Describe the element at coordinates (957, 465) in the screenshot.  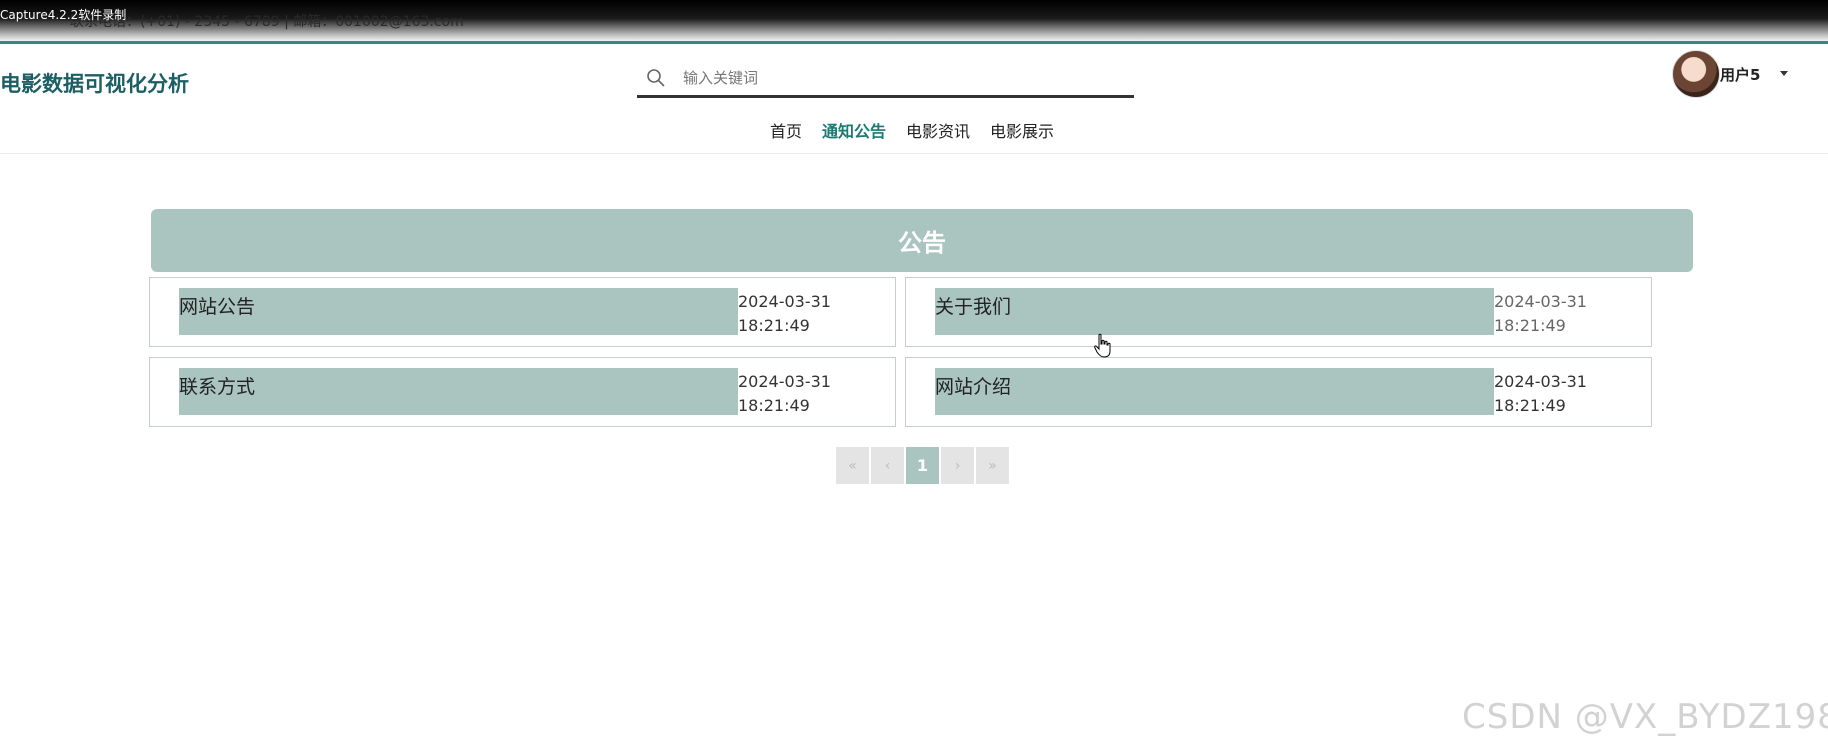
I see `pagination-next-button: ›` at that location.